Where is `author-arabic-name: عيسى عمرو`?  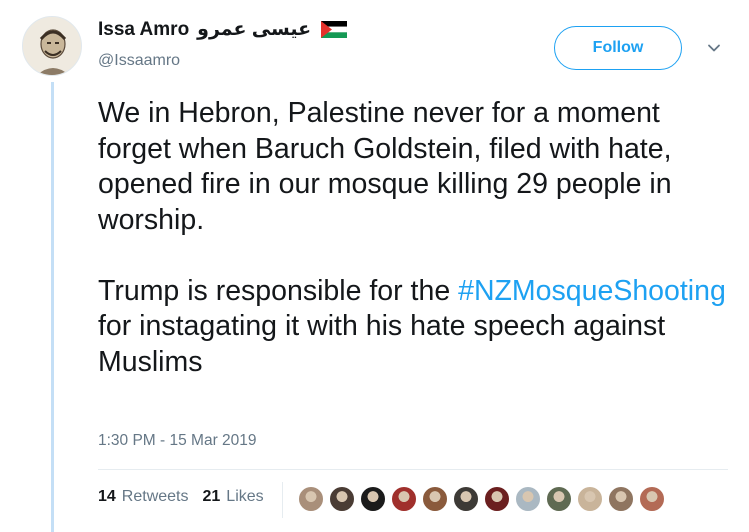 author-arabic-name: عيسى عمرو is located at coordinates (254, 29).